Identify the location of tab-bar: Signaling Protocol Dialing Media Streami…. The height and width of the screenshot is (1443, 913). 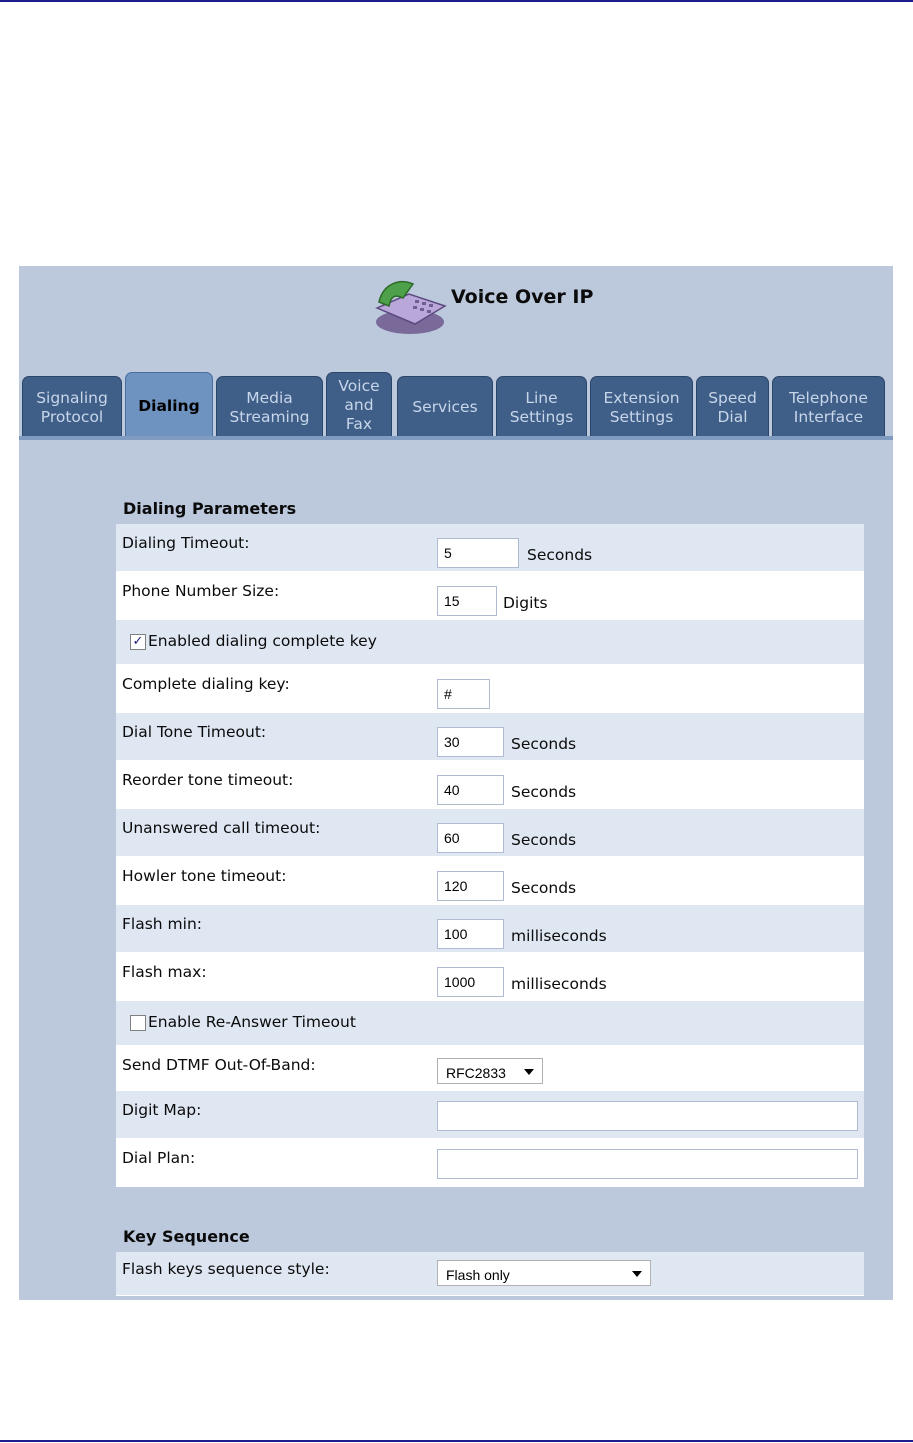
(456, 406).